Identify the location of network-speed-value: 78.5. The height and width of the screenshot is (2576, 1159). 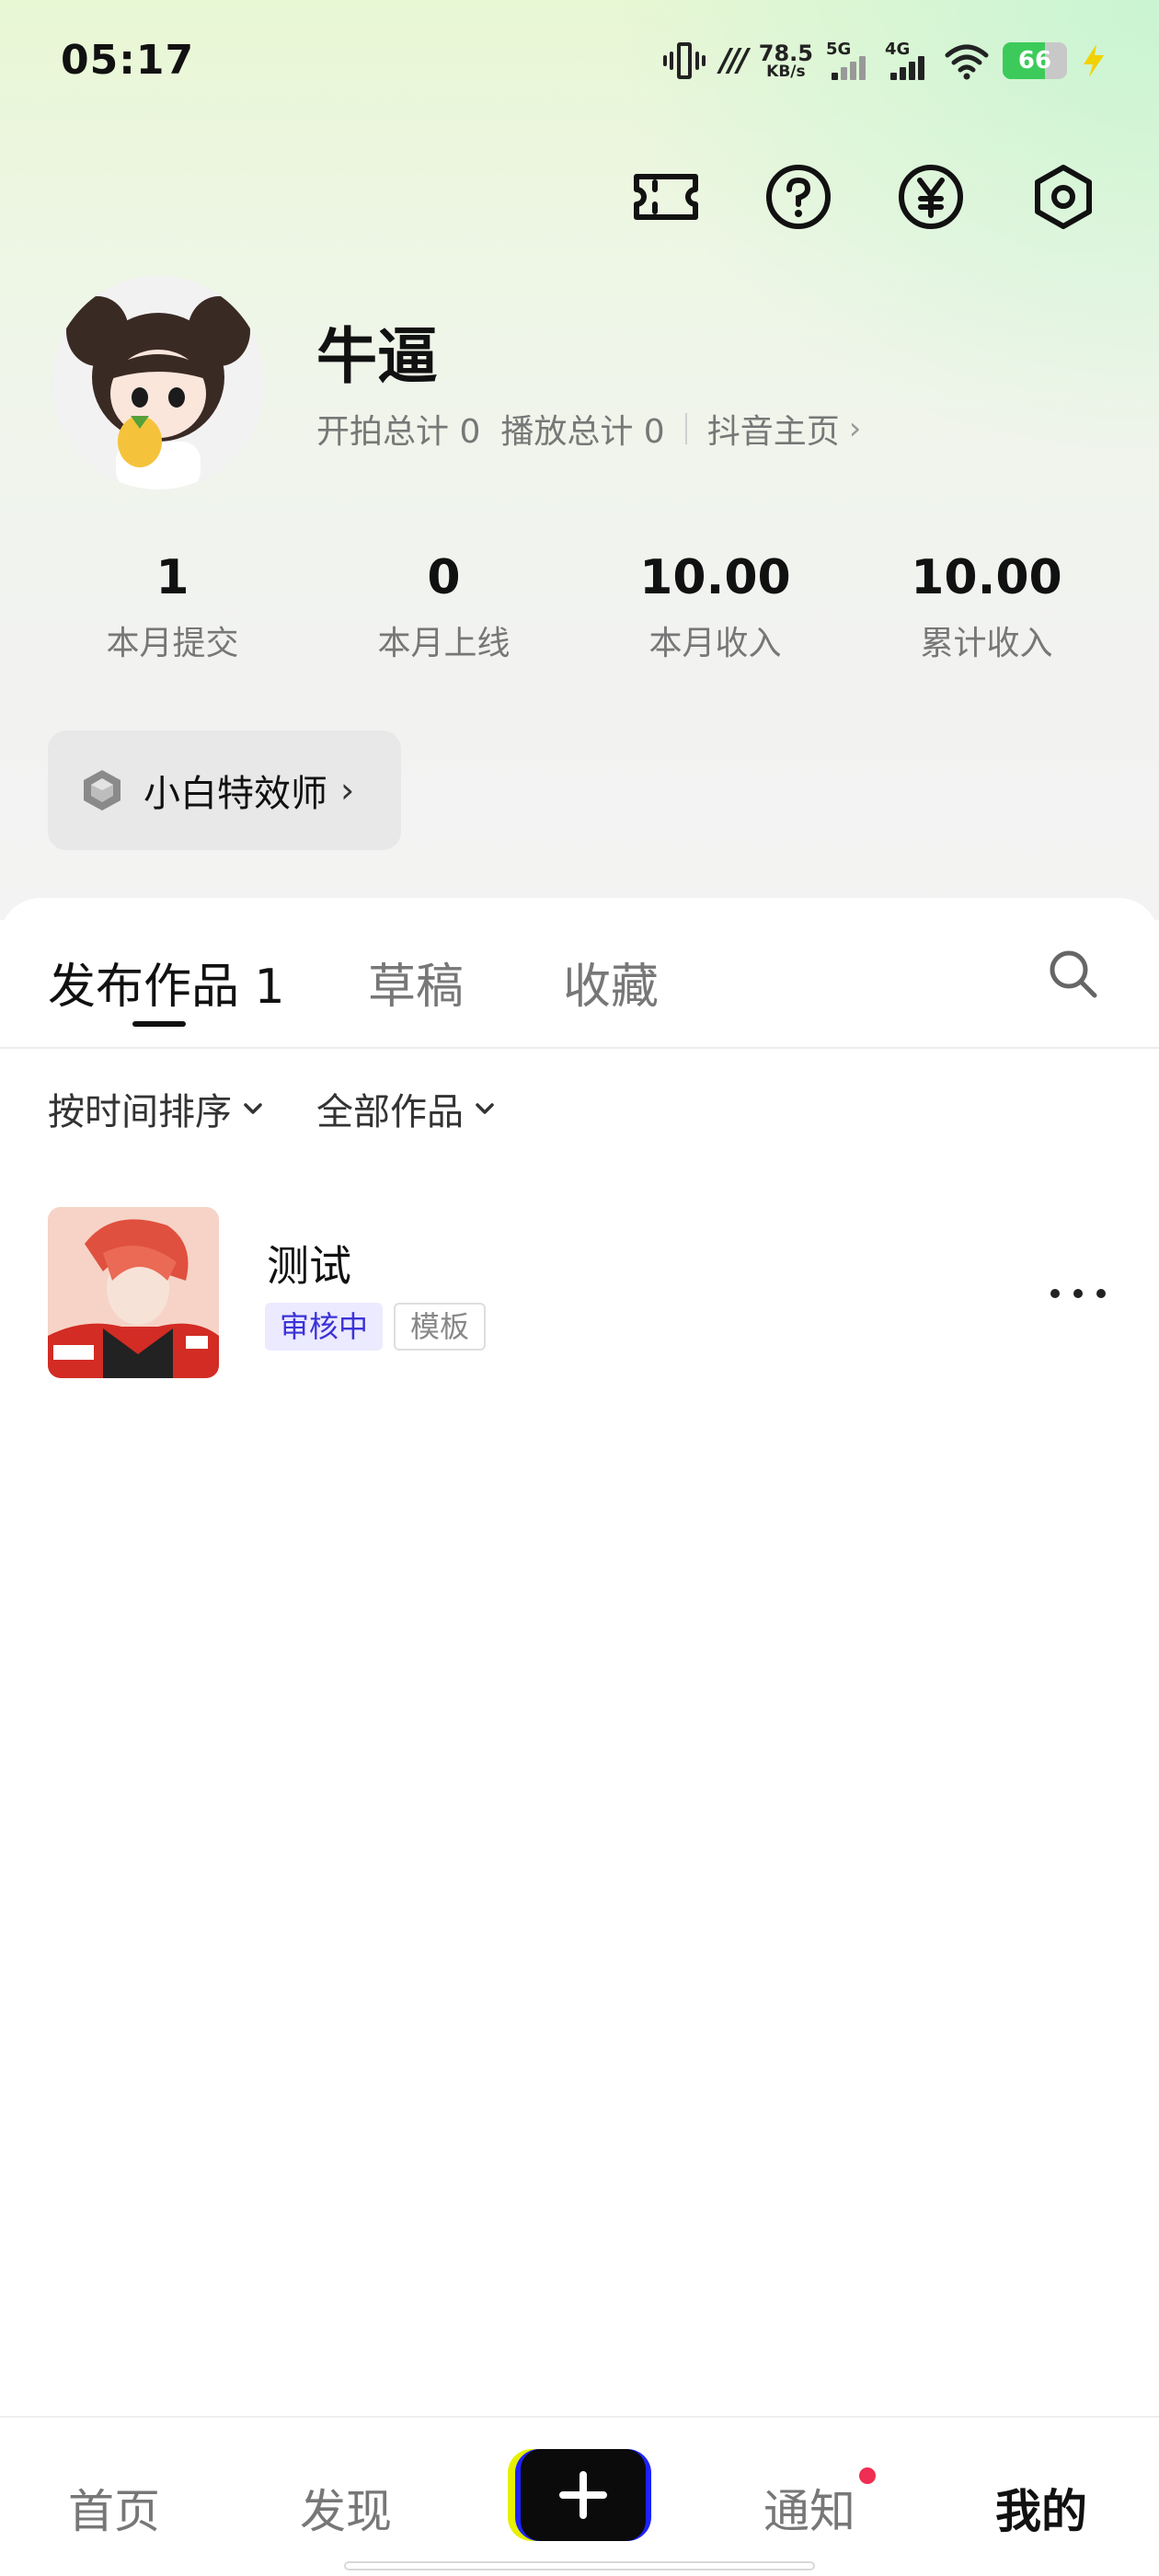
(785, 53).